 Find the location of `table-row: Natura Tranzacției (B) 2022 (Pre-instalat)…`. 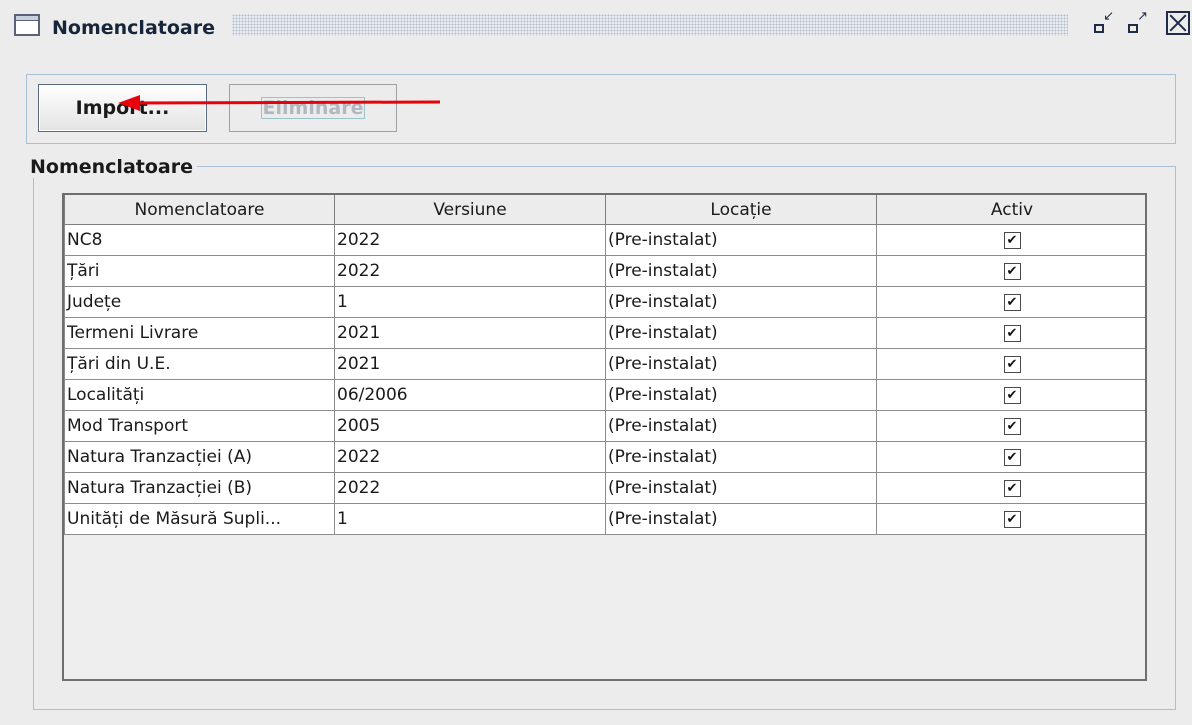

table-row: Natura Tranzacției (B) 2022 (Pre-instalat)… is located at coordinates (604, 488).